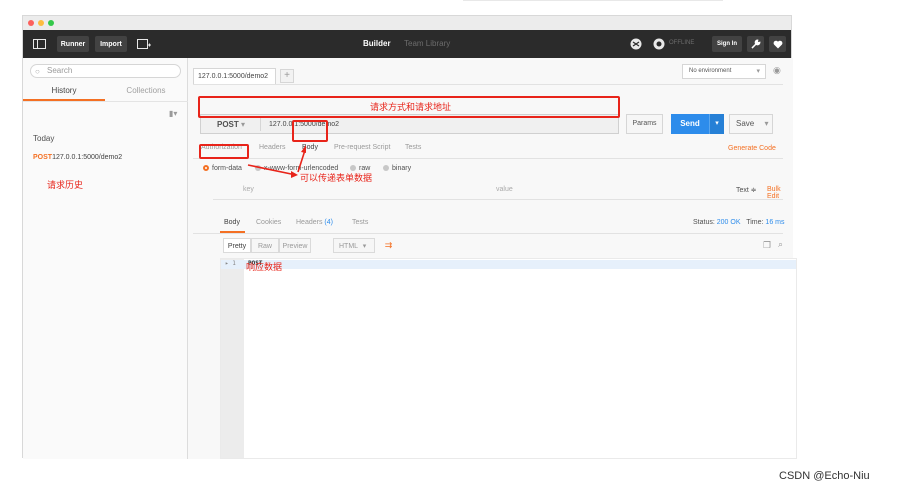 This screenshot has width=900, height=492. Describe the element at coordinates (232, 358) in the screenshot. I see `line-gutter` at that location.